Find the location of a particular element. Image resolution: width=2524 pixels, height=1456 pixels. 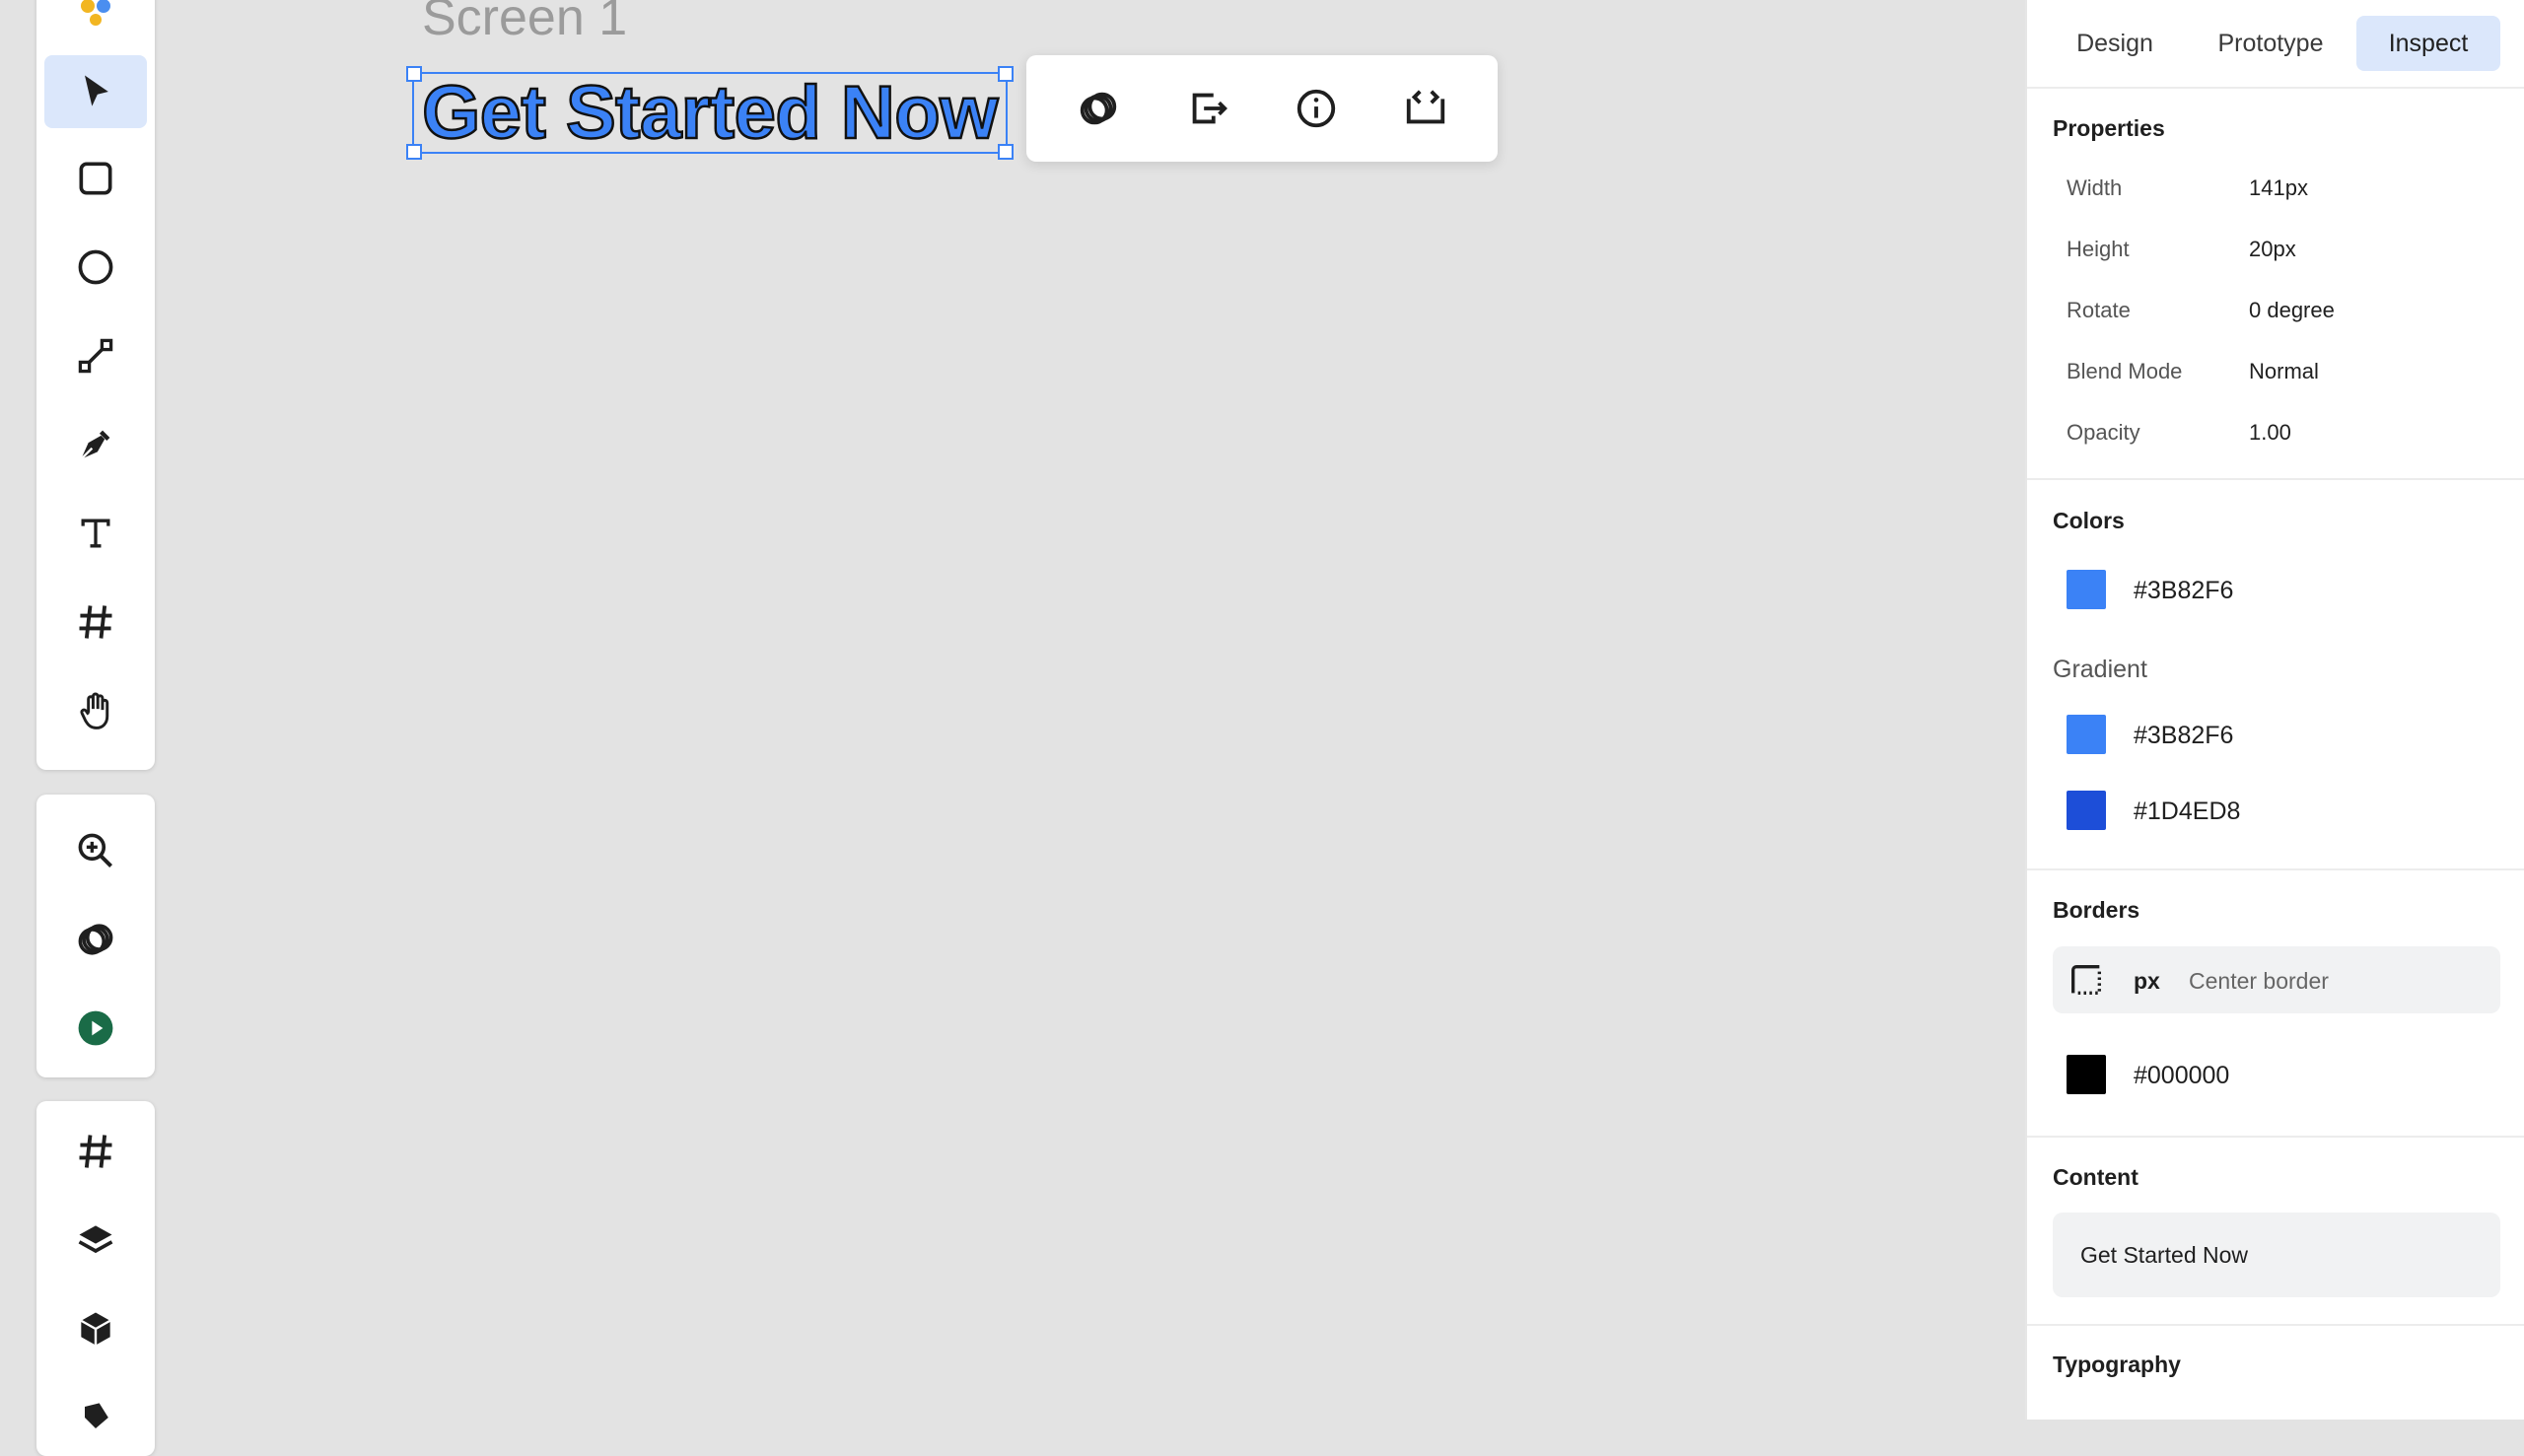

tab-prototype: Prototype is located at coordinates (2270, 43).